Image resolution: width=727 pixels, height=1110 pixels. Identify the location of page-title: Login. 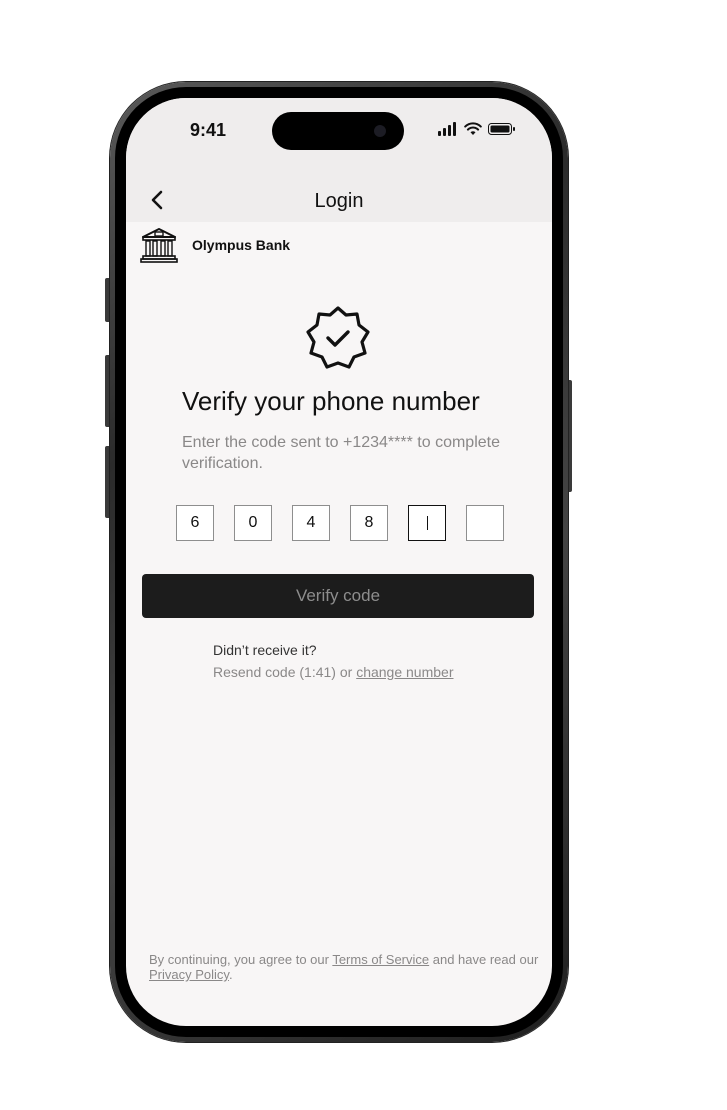
(339, 201).